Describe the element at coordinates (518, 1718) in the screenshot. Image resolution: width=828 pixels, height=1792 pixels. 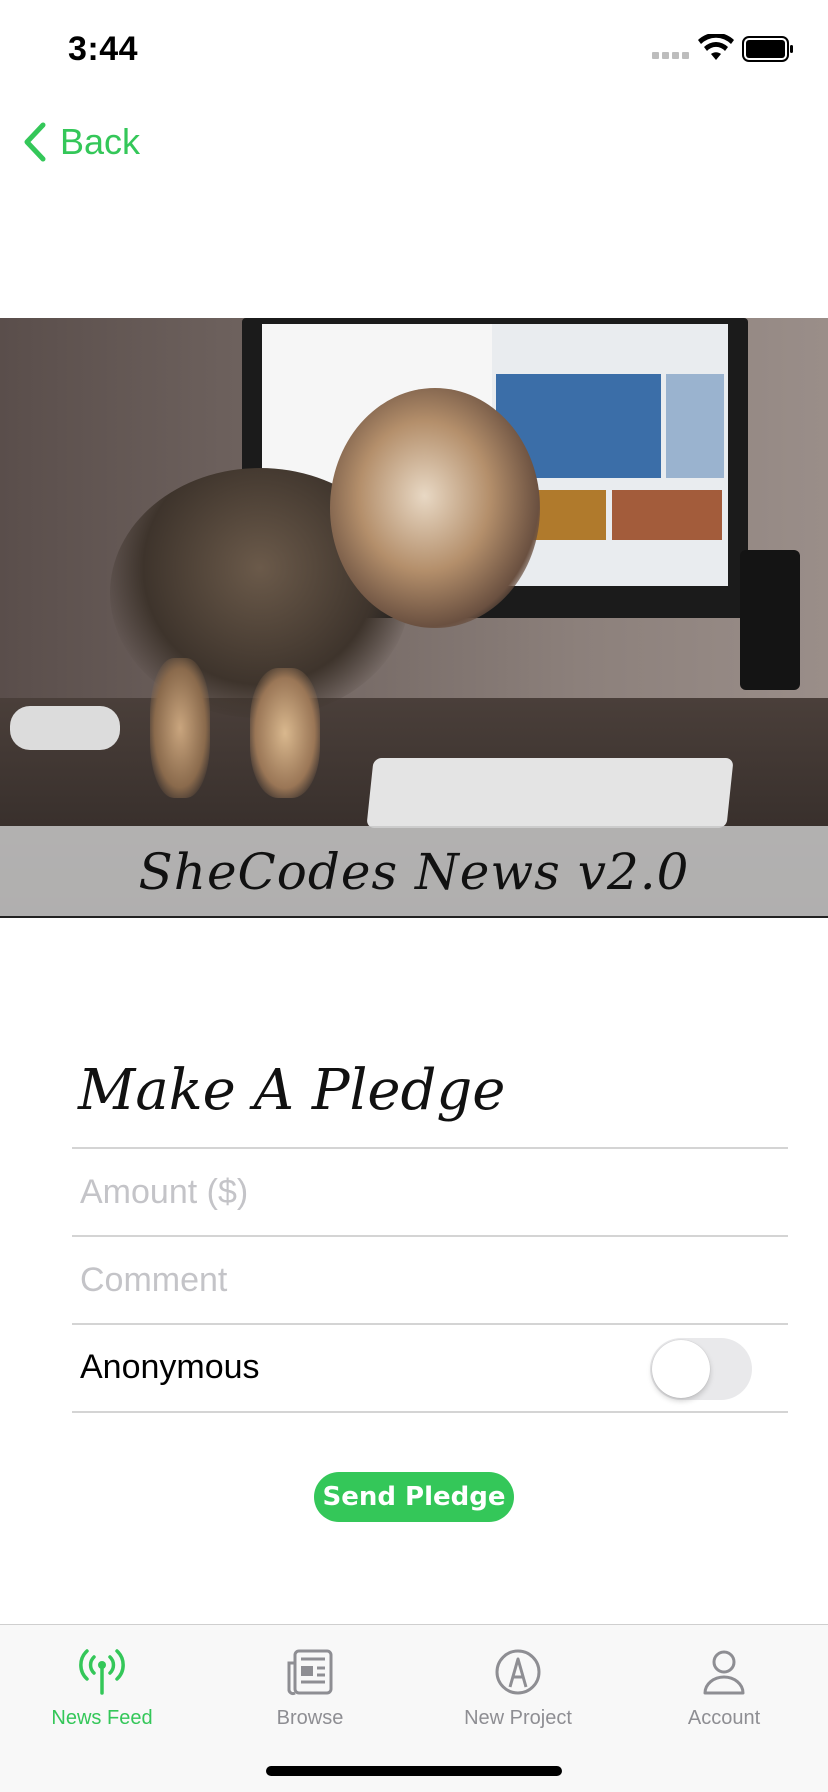
I see `tab-label: New Project` at that location.